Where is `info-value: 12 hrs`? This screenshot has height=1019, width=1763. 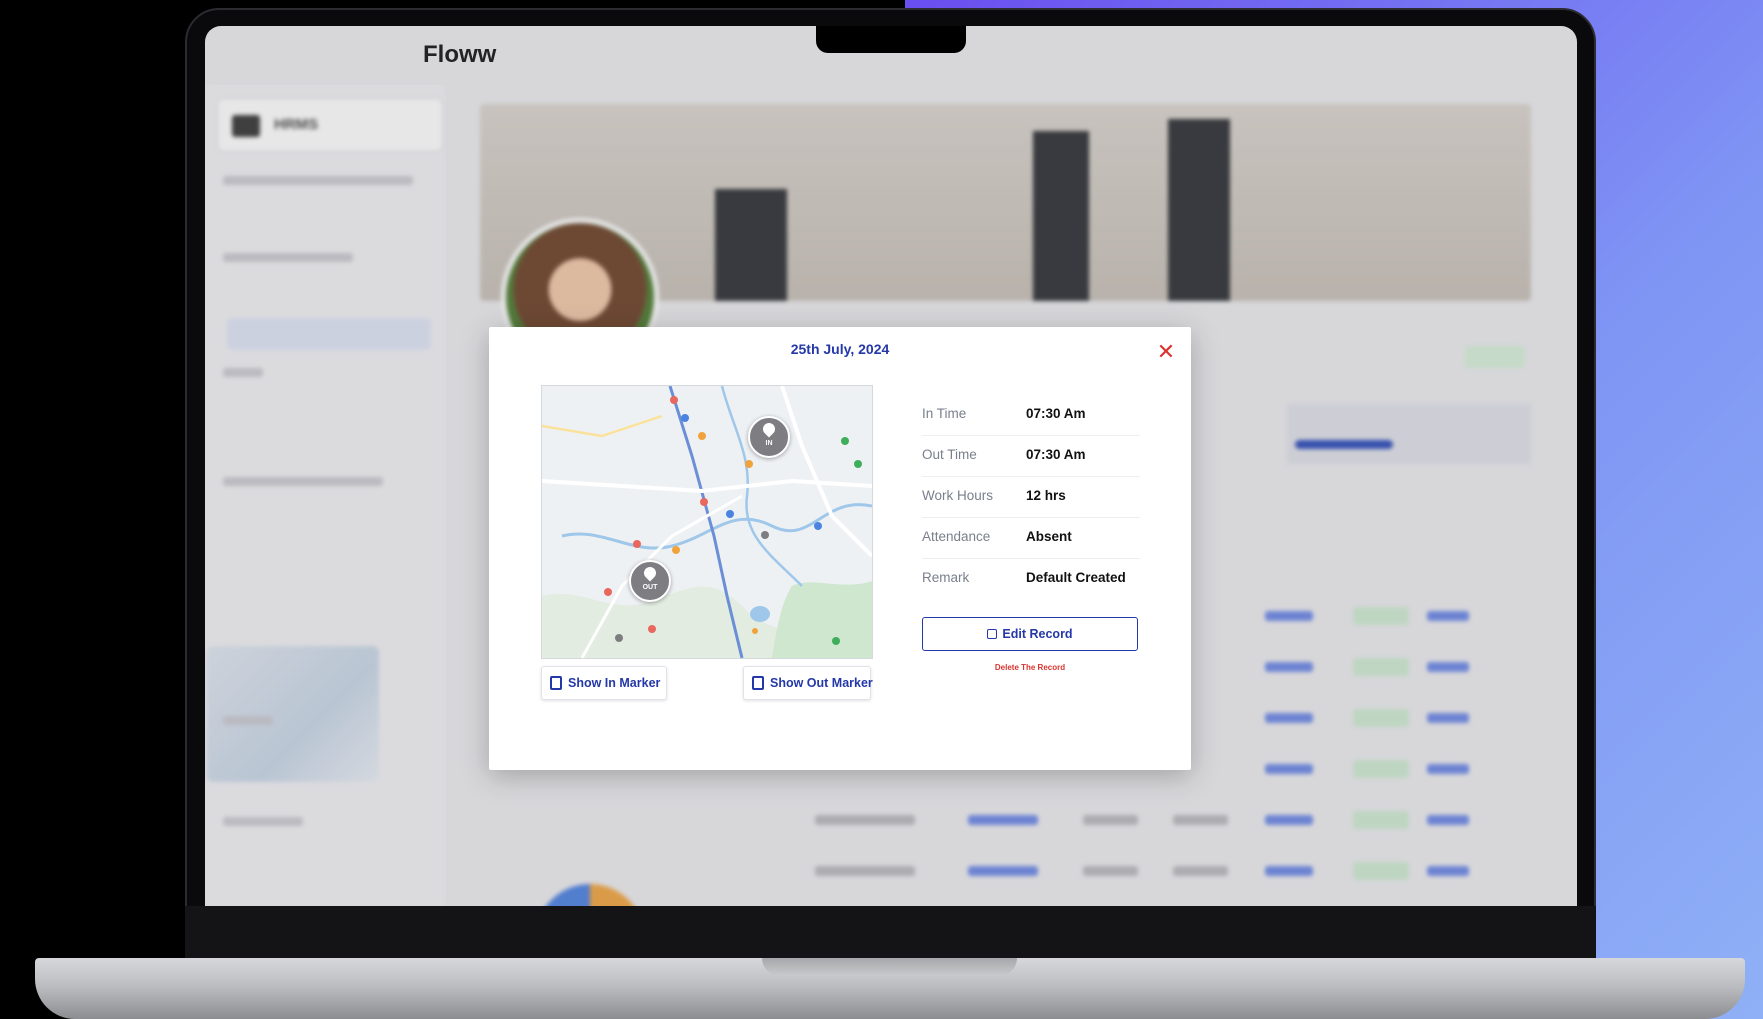 info-value: 12 hrs is located at coordinates (1046, 495).